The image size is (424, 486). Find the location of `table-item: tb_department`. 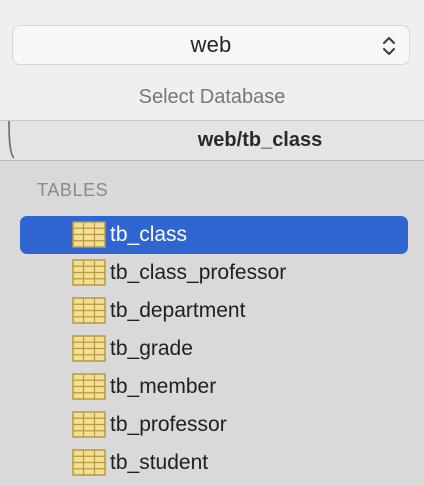

table-item: tb_department is located at coordinates (214, 311).